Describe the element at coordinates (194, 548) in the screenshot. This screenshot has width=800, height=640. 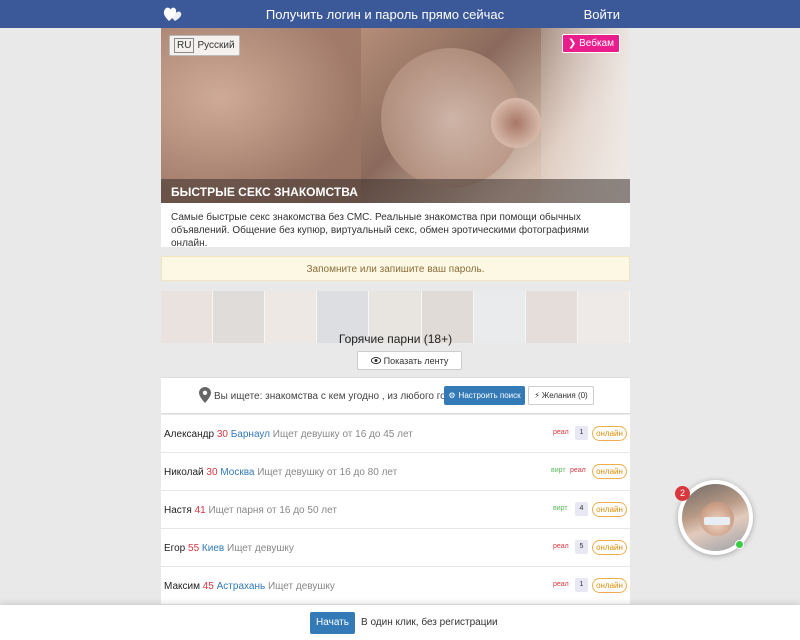
I see `profile-age: 55` at that location.